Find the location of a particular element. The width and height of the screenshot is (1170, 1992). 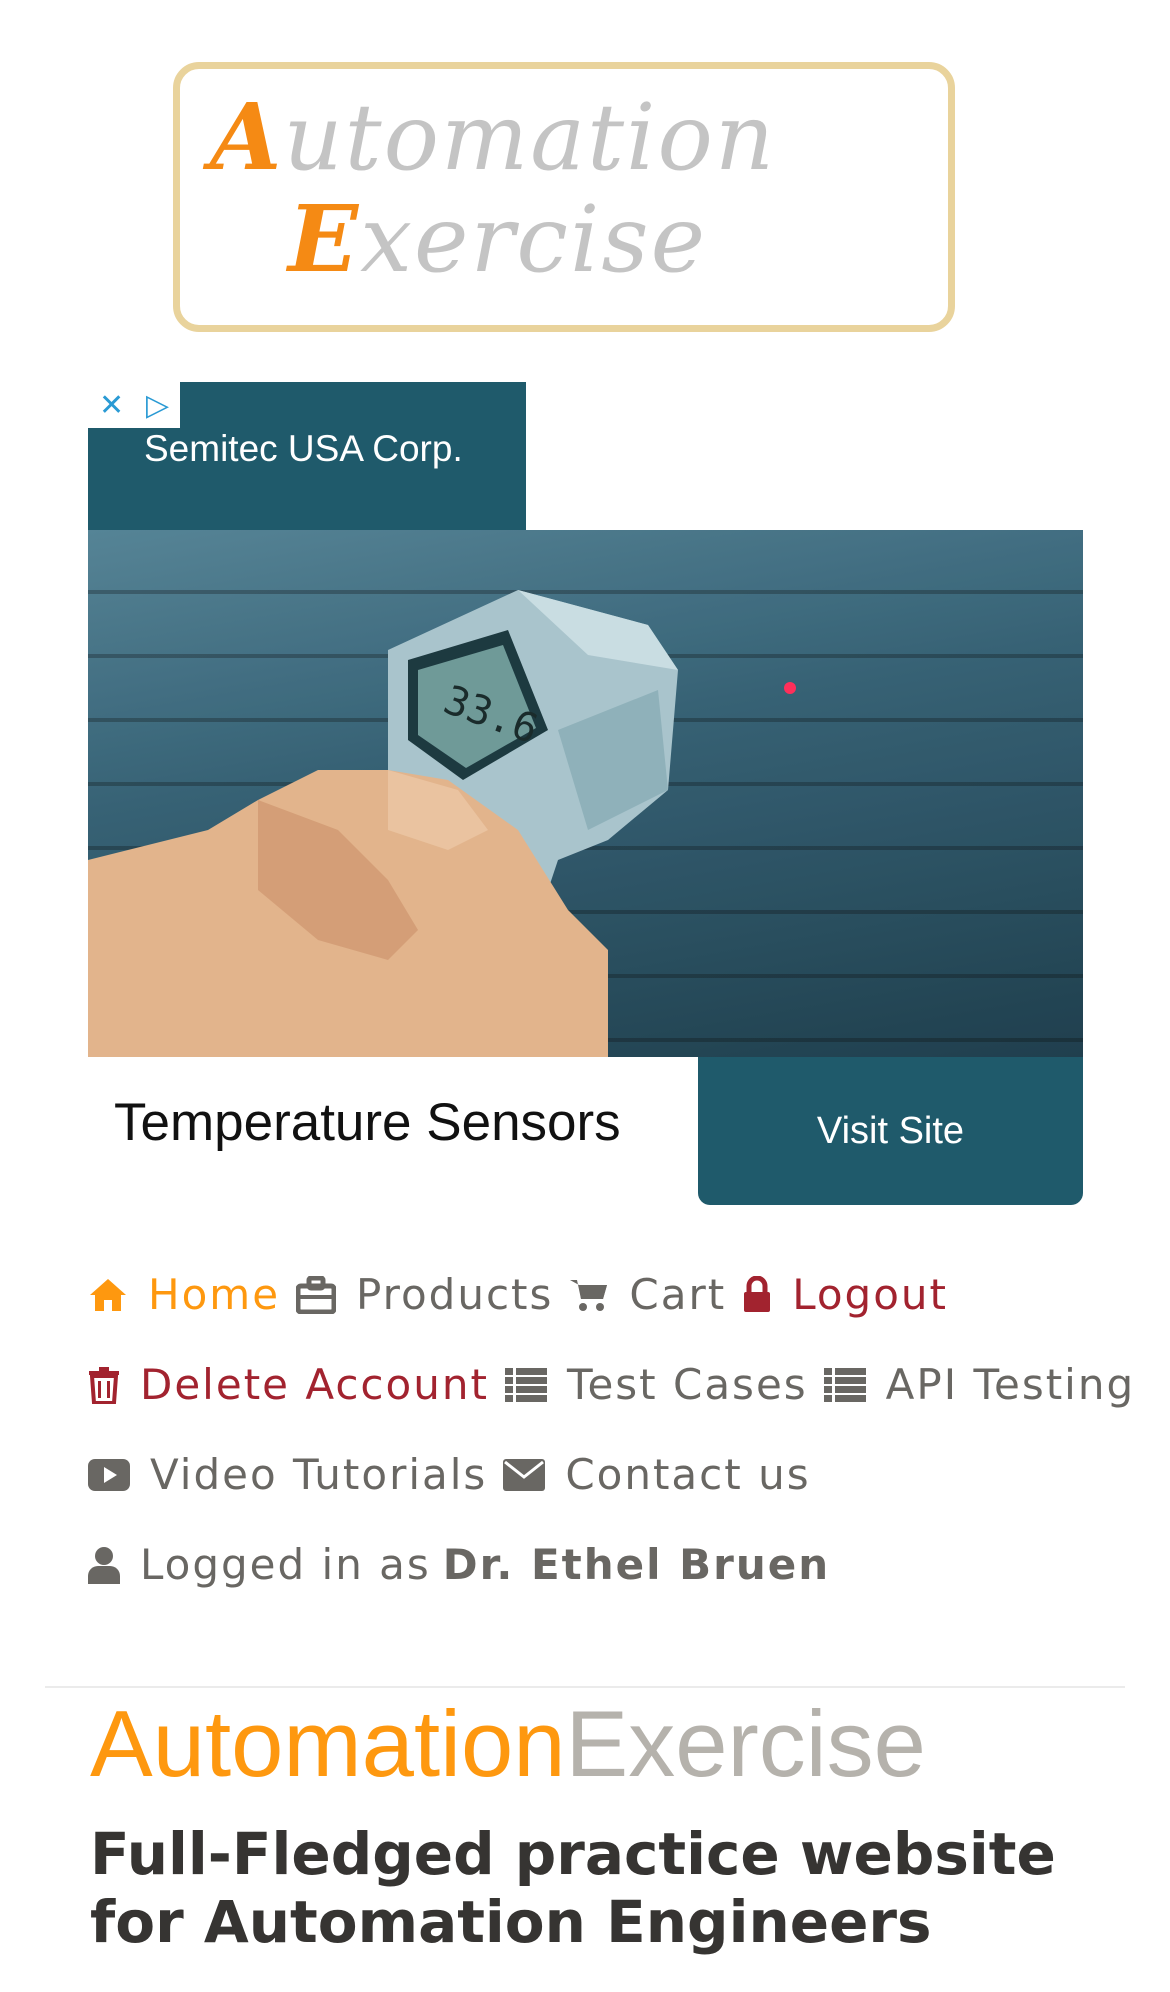

logged-in-label: Logged in as is located at coordinates (285, 1564).